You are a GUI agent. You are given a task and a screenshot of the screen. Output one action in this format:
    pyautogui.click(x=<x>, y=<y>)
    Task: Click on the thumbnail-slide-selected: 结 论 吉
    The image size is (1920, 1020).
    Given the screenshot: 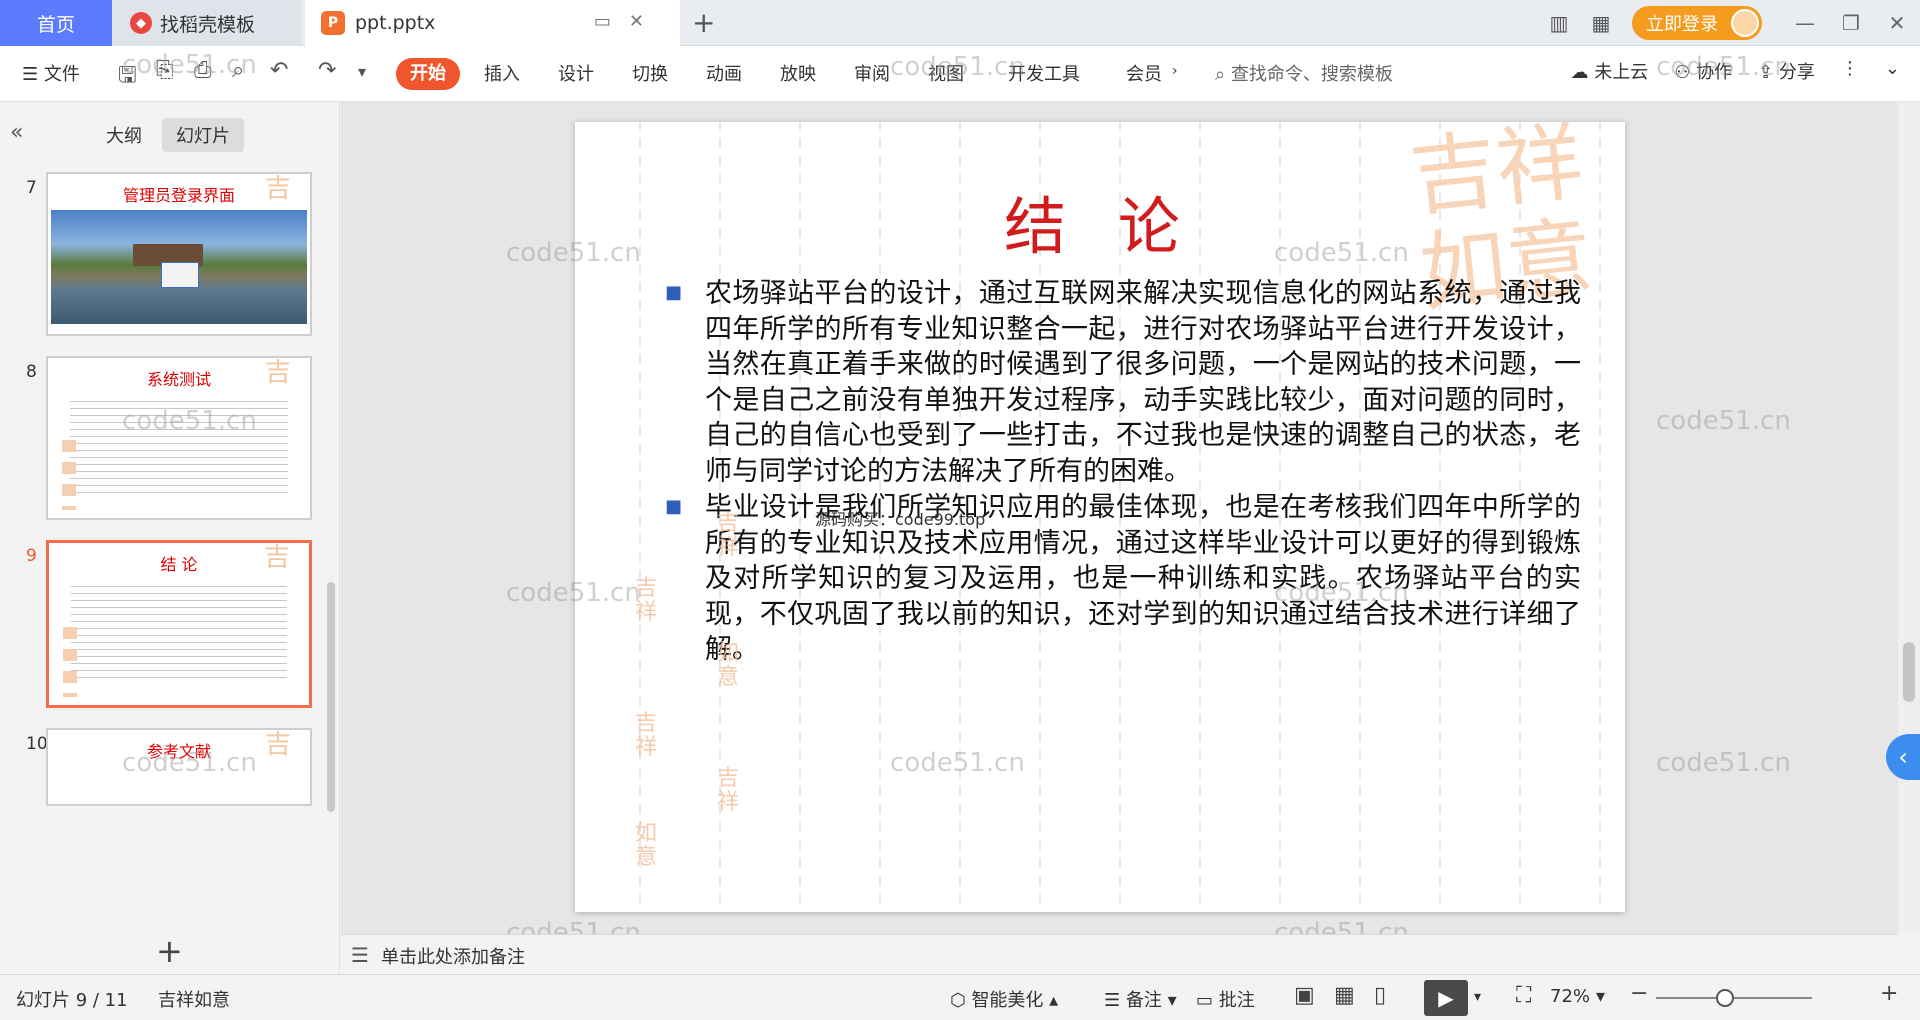 What is the action you would take?
    pyautogui.click(x=179, y=624)
    